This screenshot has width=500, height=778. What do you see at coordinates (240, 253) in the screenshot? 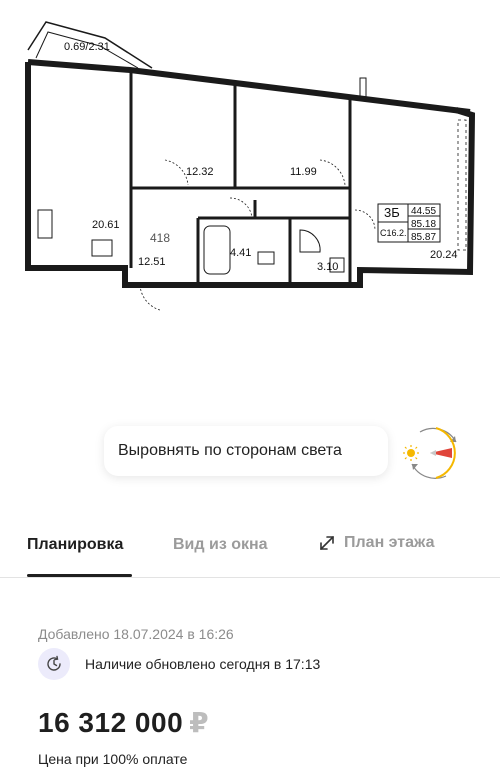
I see `bath-area-label: 4.41` at bounding box center [240, 253].